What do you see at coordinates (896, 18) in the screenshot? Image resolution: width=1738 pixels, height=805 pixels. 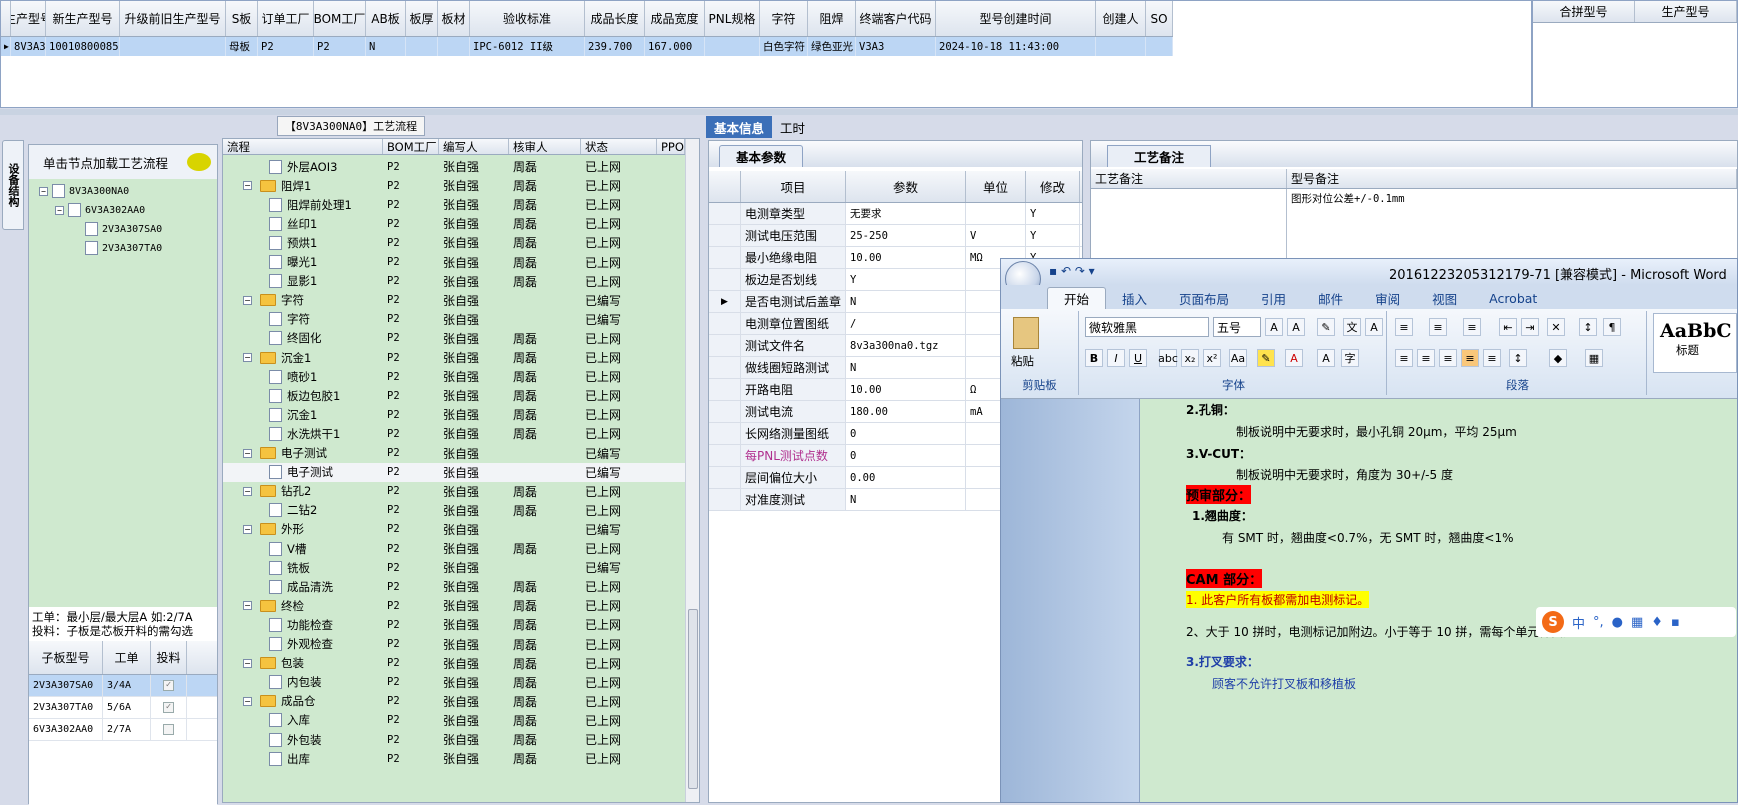 I see `column-header: 终端客户代码` at bounding box center [896, 18].